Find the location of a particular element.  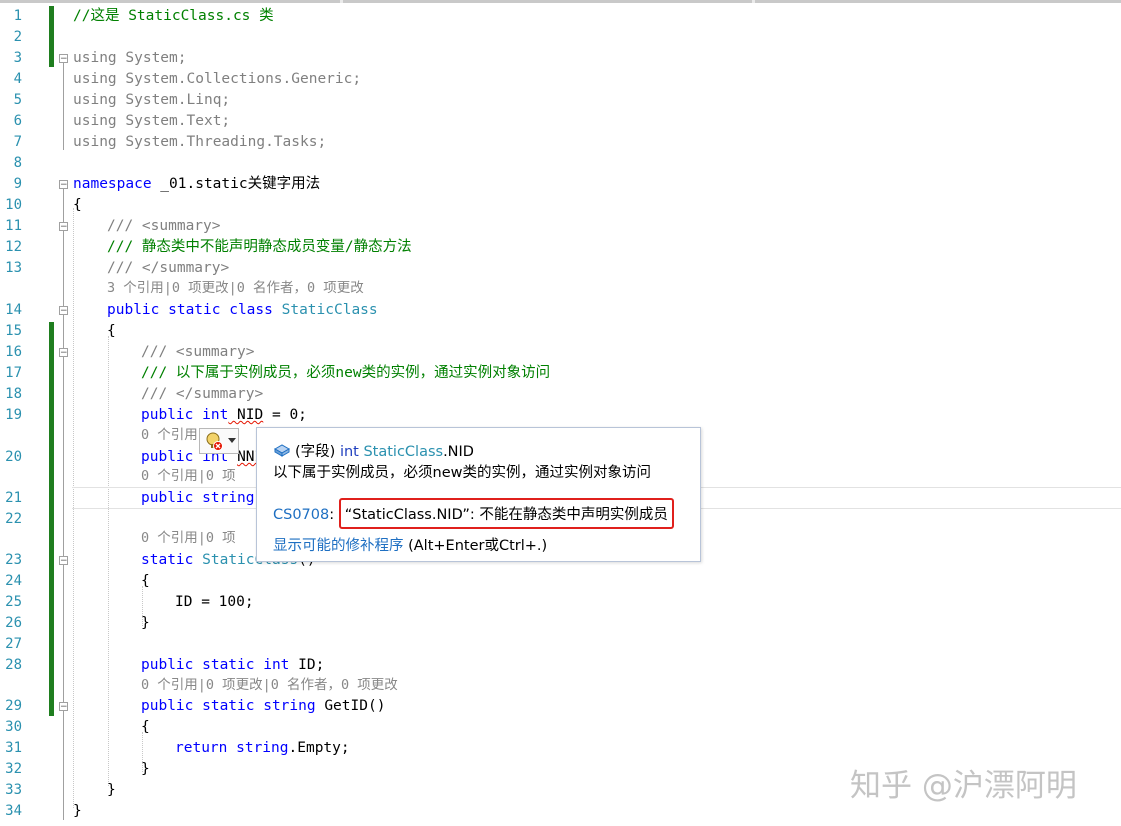

code-line-25: ID = 100; is located at coordinates (214, 602).